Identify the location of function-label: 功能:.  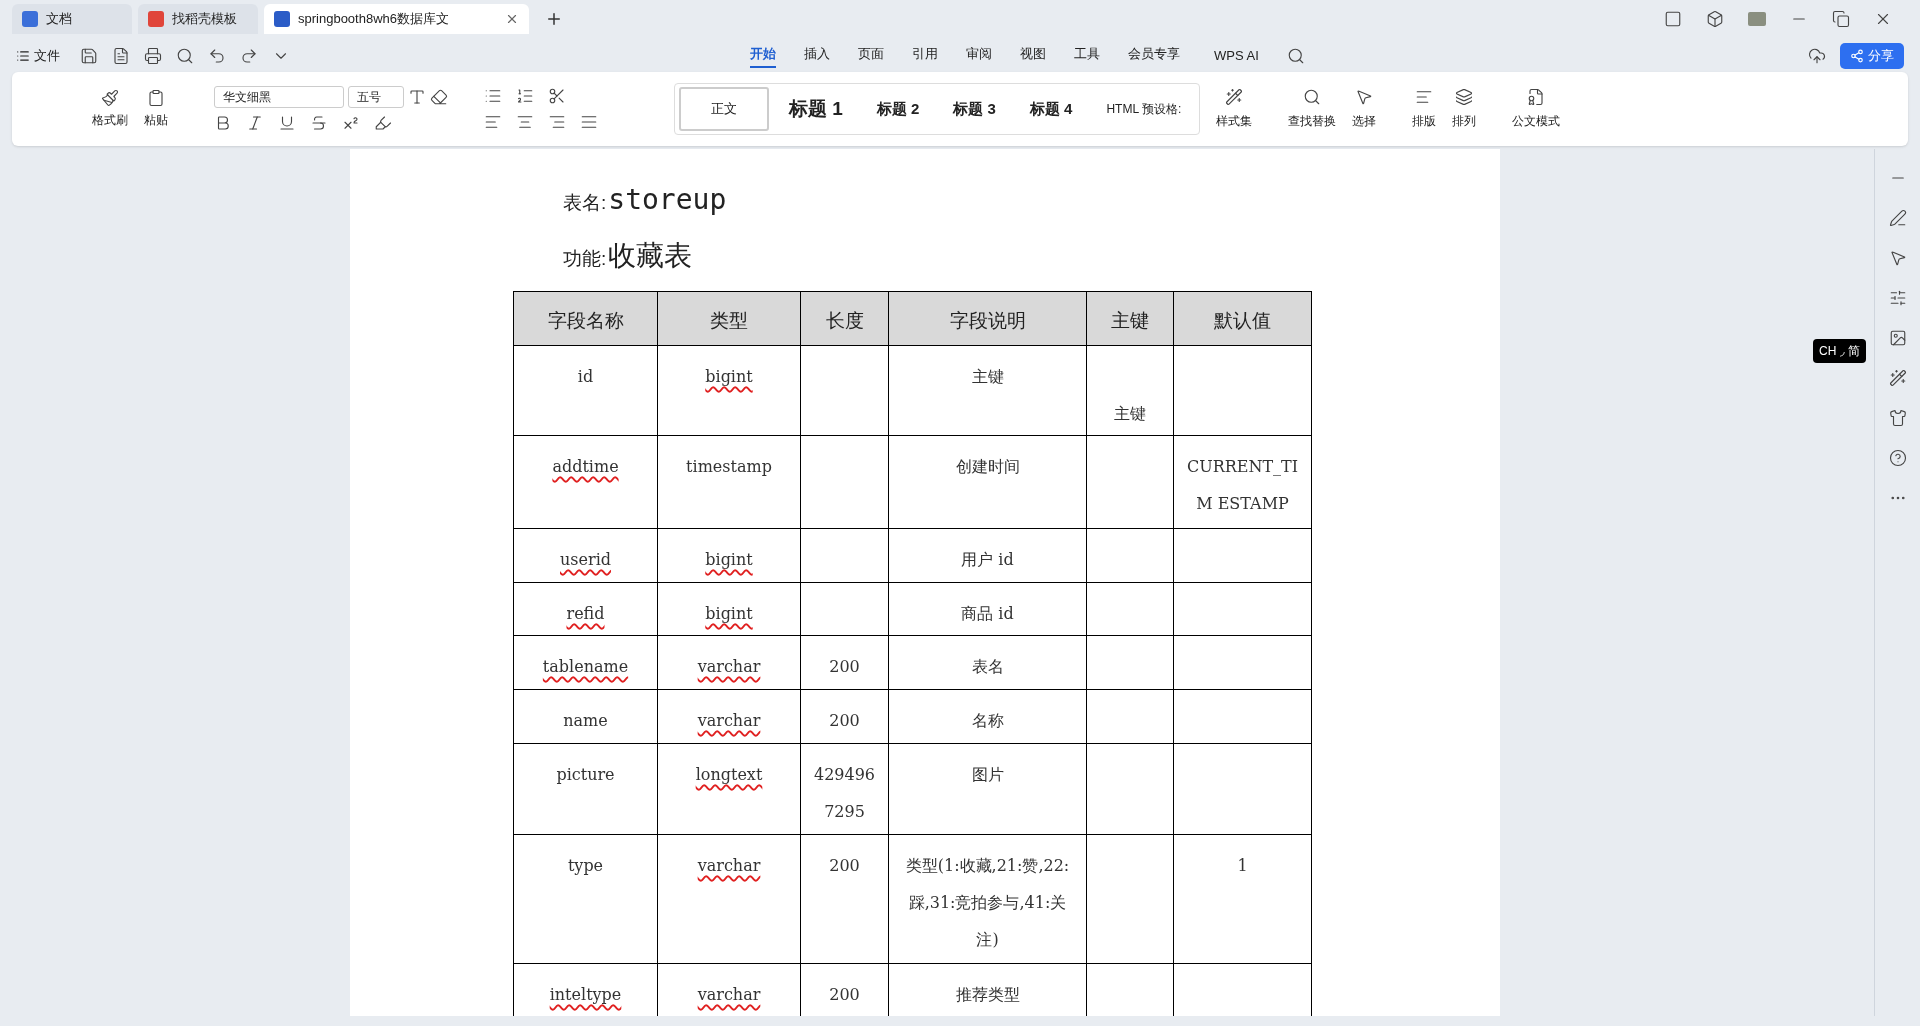
(585, 259).